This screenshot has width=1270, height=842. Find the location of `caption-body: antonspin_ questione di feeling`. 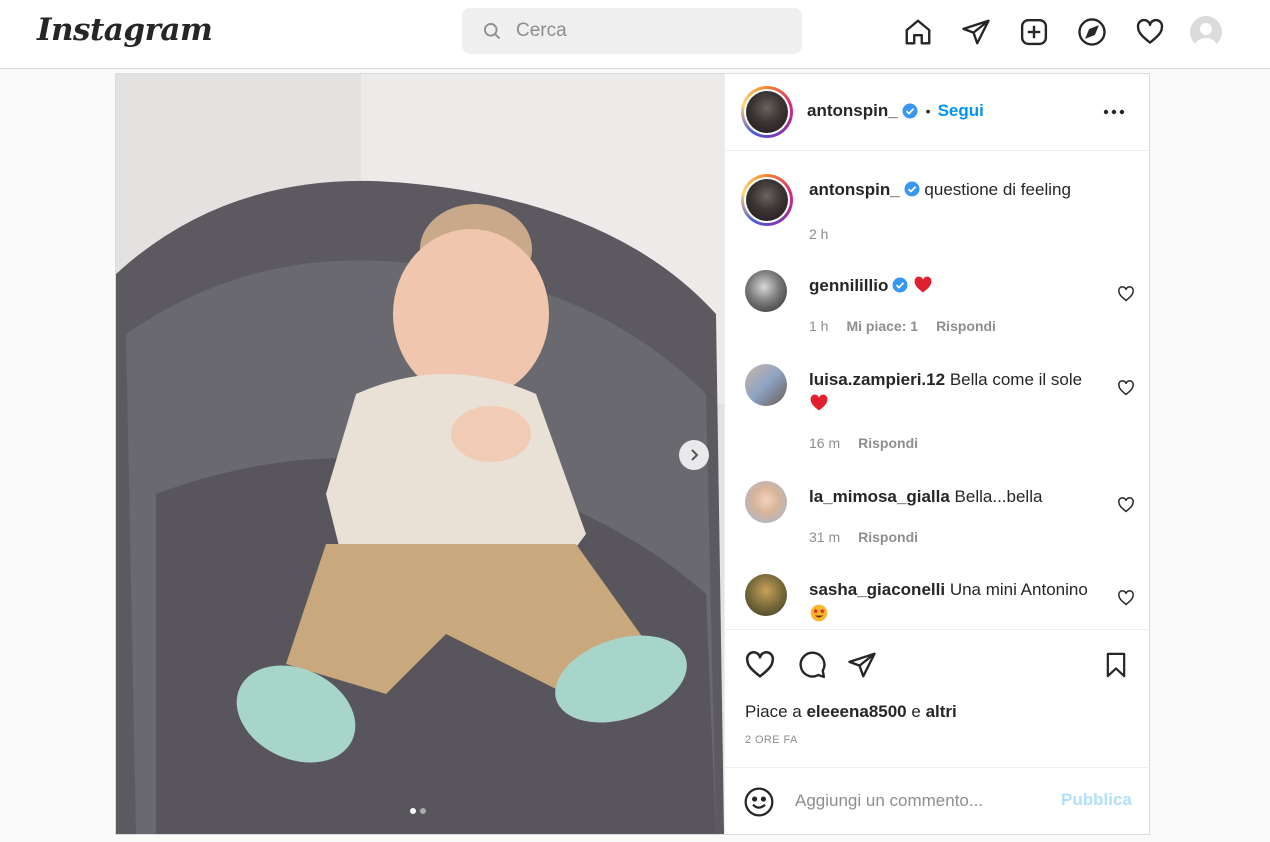

caption-body: antonspin_ questione di feeling is located at coordinates (959, 190).